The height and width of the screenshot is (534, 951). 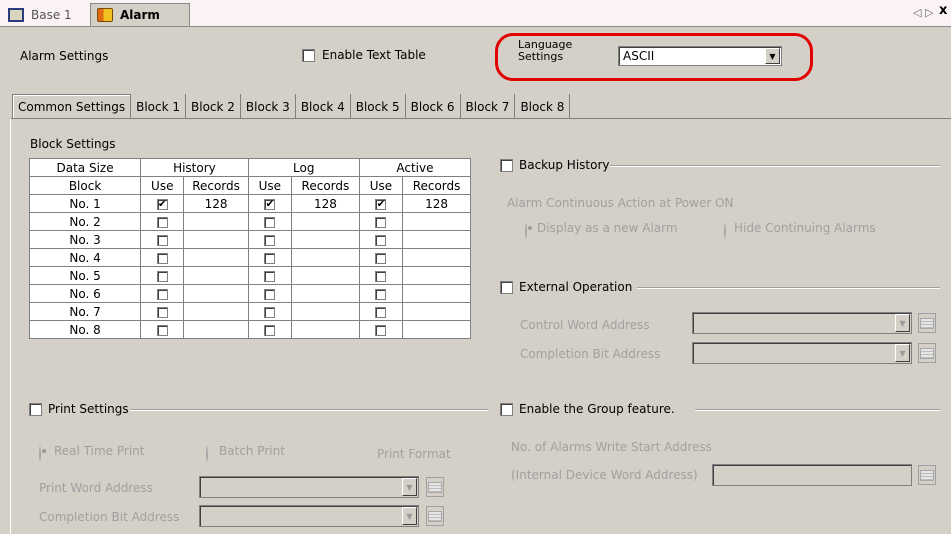 I want to click on tab-common-settings: Common Settings, so click(x=72, y=106).